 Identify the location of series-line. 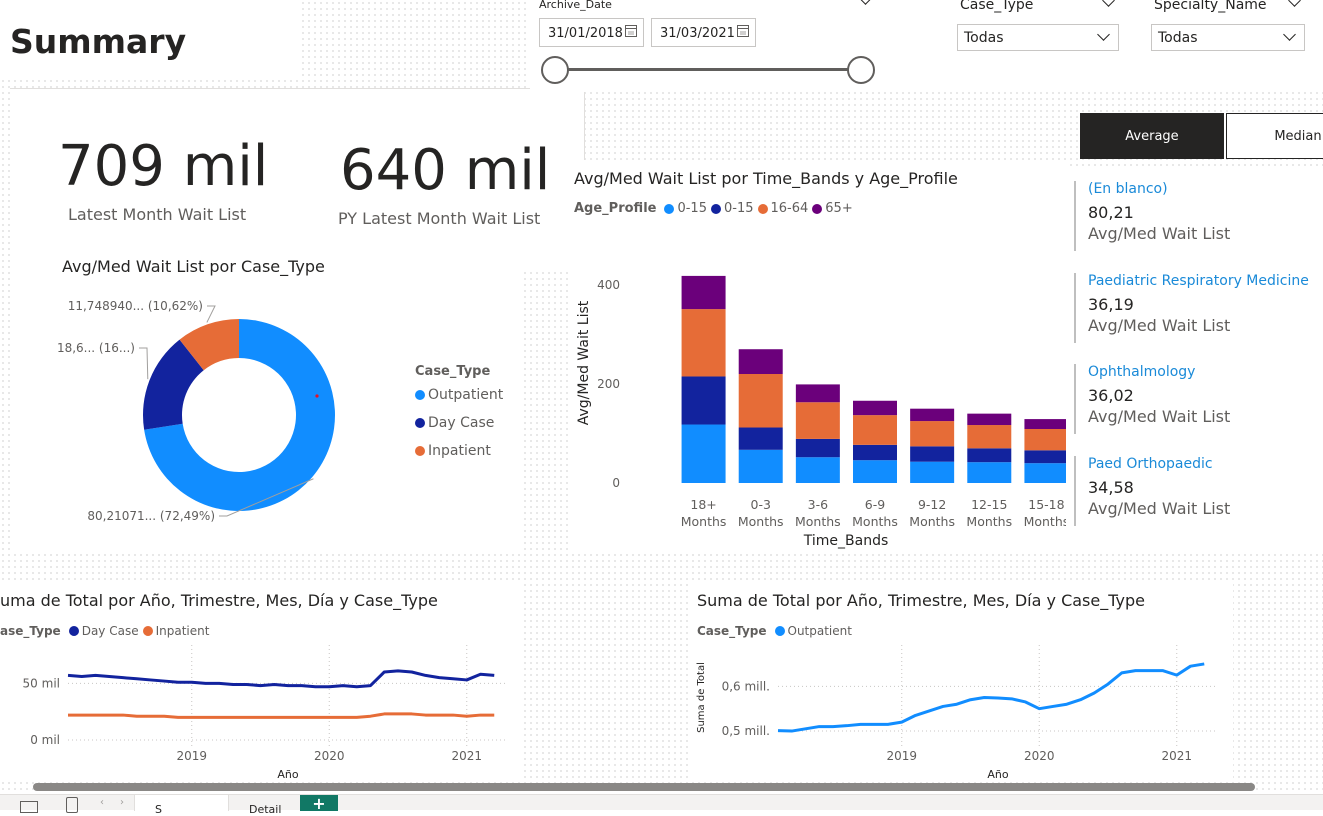
(281, 679).